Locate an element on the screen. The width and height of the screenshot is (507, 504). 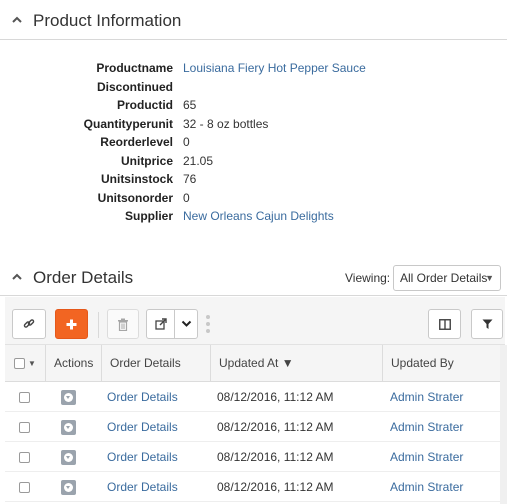
filter-icon is located at coordinates (487, 324).